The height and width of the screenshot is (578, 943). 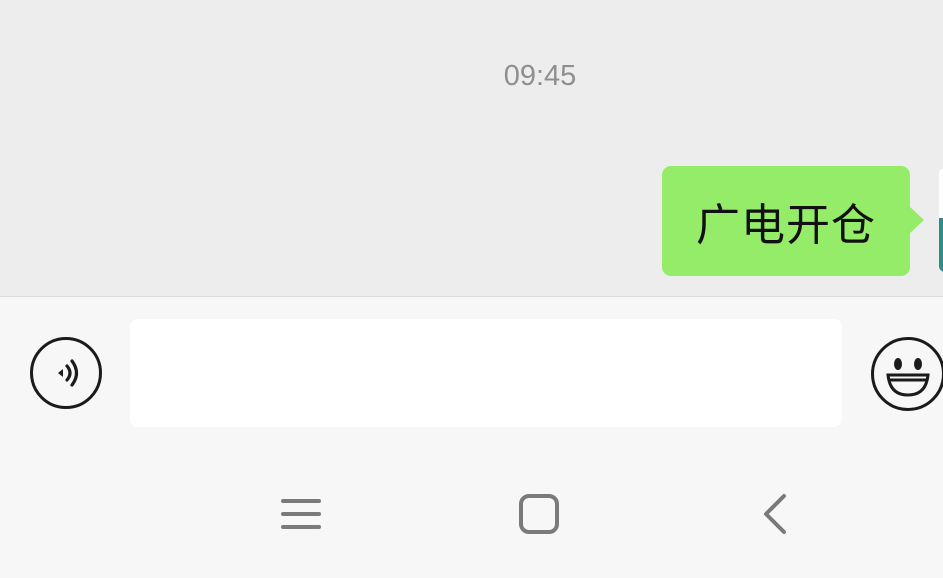 I want to click on home-button, so click(x=539, y=514).